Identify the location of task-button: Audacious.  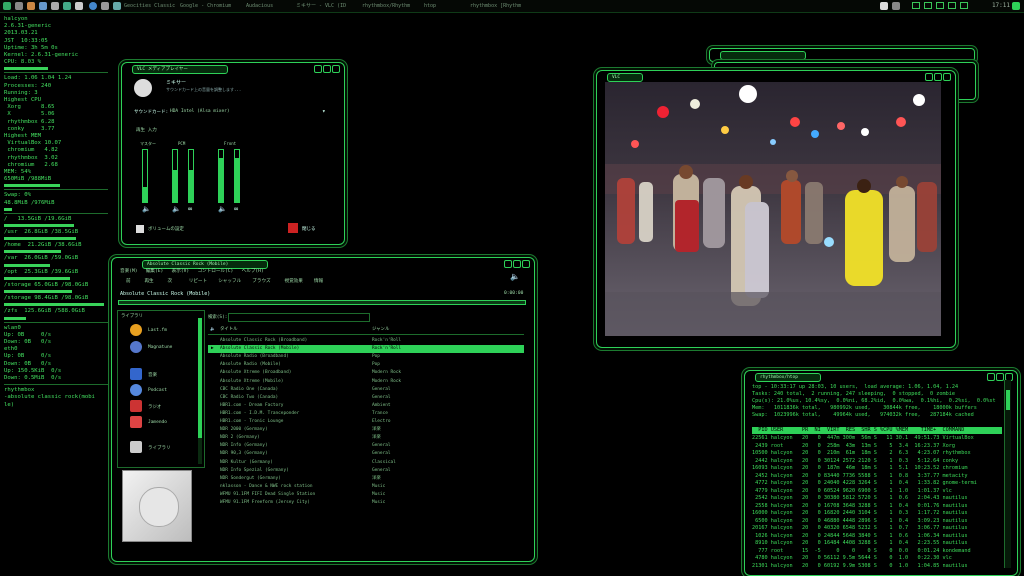
(268, 6).